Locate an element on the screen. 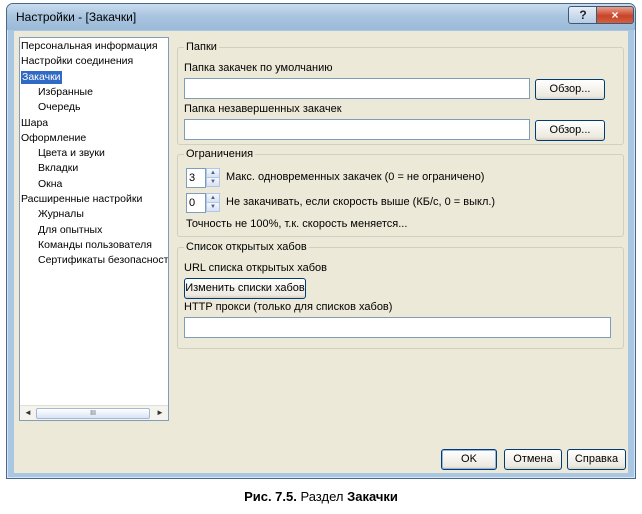  tree-item: Цвета и звуки is located at coordinates (71, 153).